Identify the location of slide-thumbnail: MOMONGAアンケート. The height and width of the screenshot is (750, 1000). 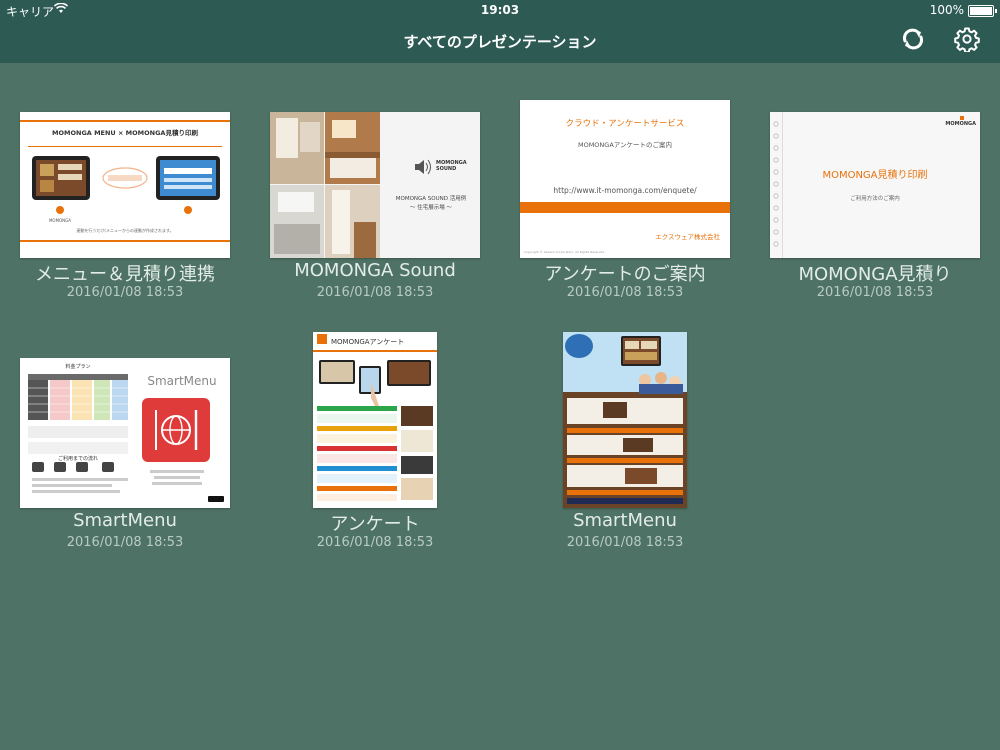
(375, 420).